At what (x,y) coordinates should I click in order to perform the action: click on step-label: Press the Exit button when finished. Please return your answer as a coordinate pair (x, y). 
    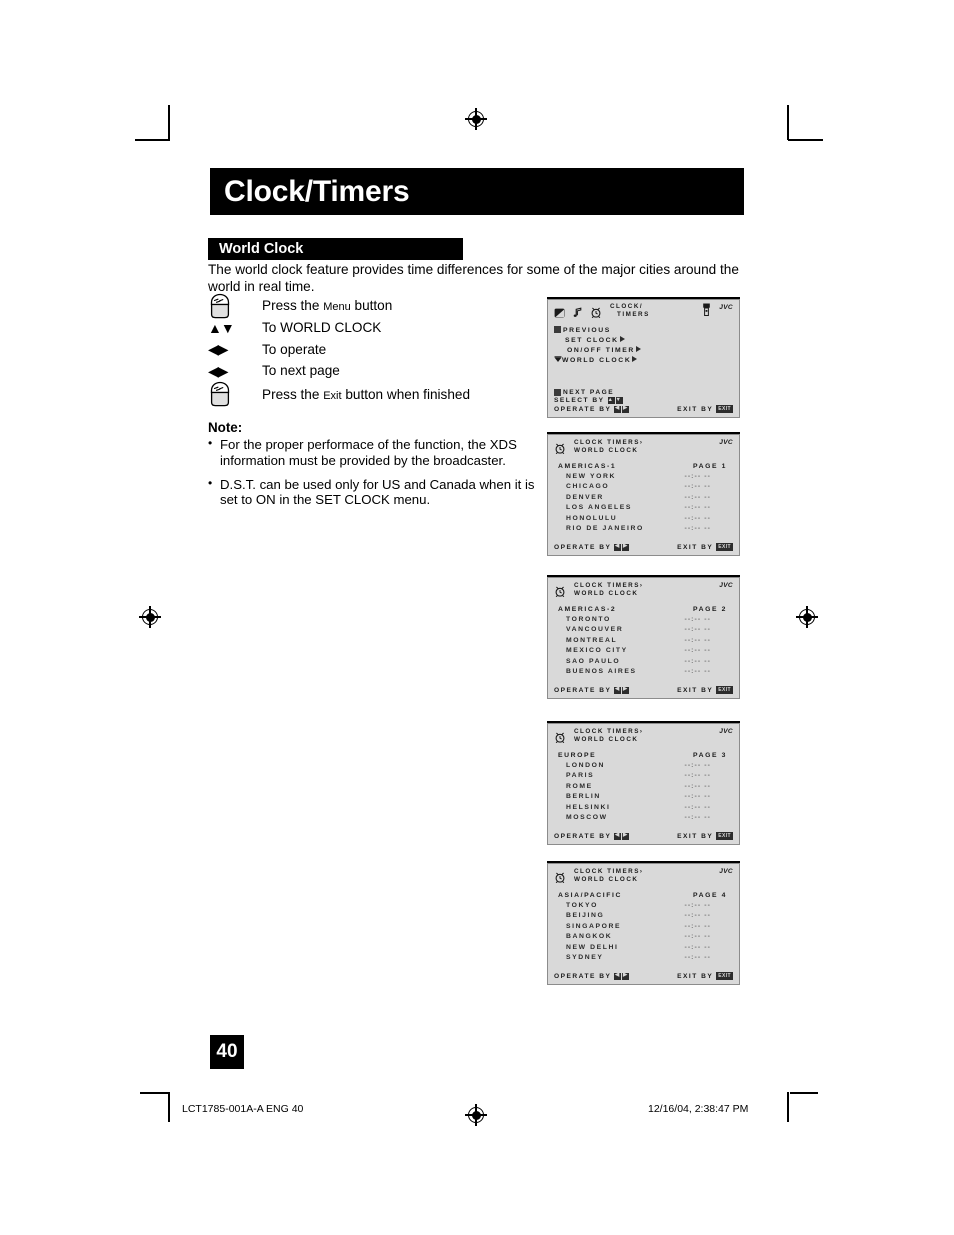
    Looking at the image, I should click on (366, 394).